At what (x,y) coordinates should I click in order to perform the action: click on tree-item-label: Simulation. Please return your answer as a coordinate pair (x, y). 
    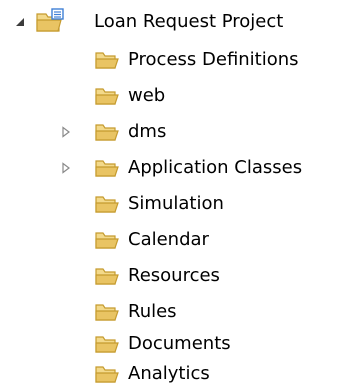
    Looking at the image, I should click on (176, 203).